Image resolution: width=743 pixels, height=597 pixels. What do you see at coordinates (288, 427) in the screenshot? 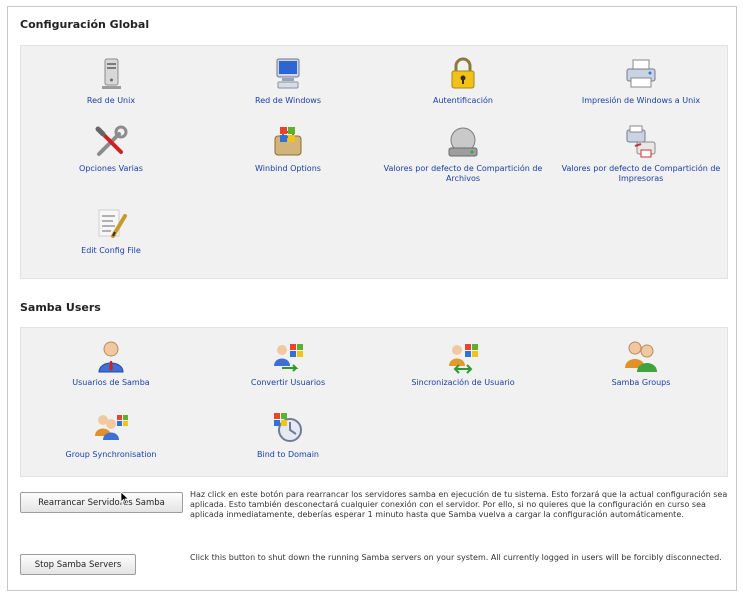
I see `domain-bind-icon` at bounding box center [288, 427].